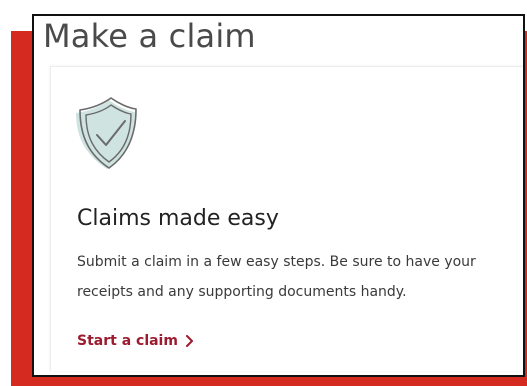  What do you see at coordinates (178, 218) in the screenshot?
I see `card-heading: Claims made easy` at bounding box center [178, 218].